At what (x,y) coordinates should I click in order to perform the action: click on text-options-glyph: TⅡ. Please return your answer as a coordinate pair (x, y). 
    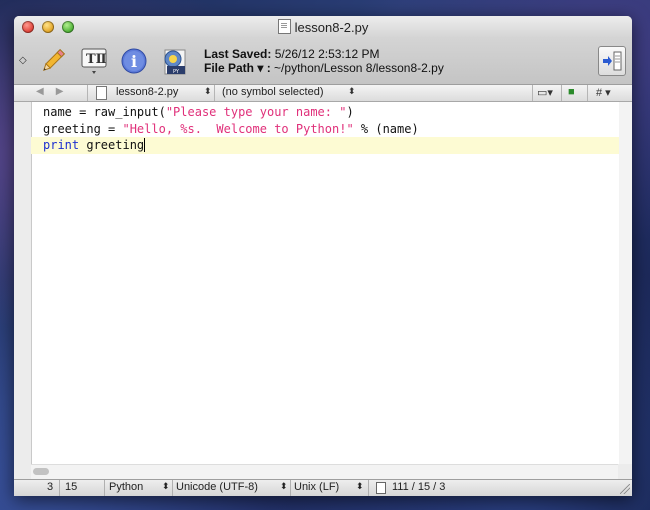
    Looking at the image, I should click on (96, 59).